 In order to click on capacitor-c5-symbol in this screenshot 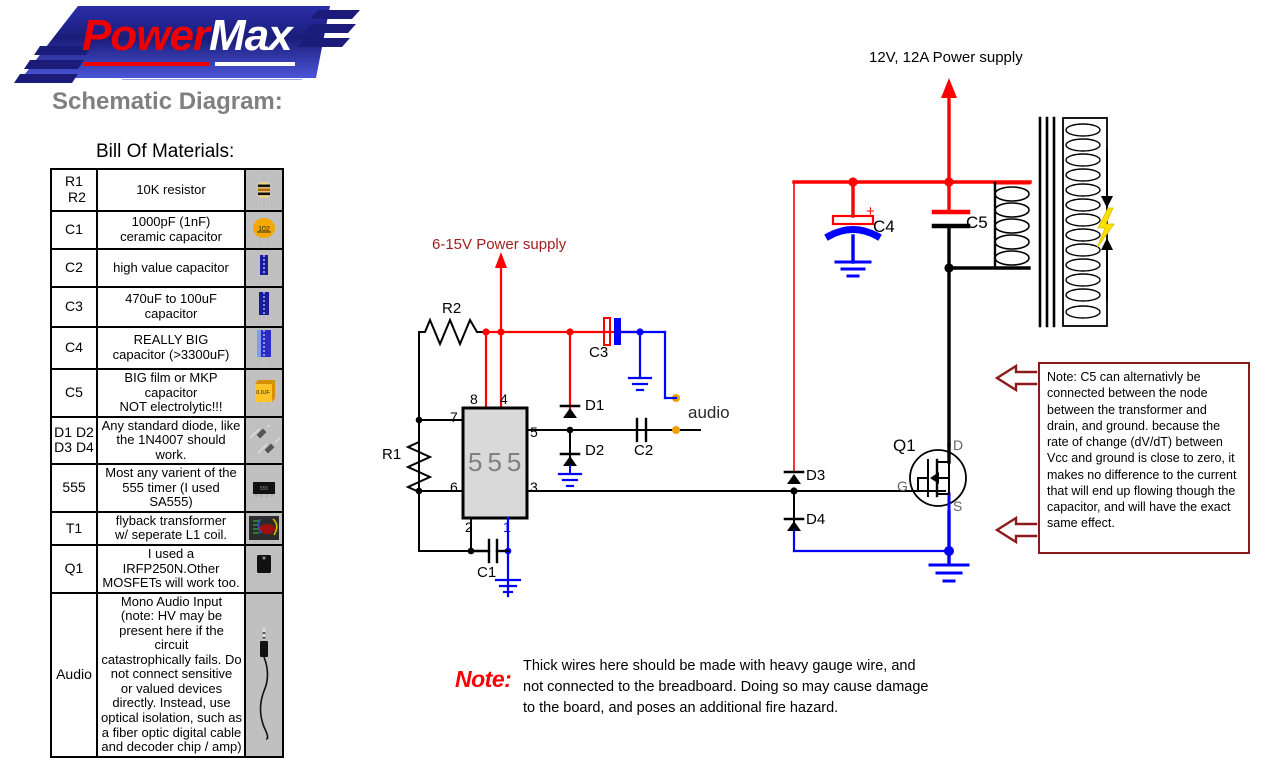, I will do `click(951, 239)`.